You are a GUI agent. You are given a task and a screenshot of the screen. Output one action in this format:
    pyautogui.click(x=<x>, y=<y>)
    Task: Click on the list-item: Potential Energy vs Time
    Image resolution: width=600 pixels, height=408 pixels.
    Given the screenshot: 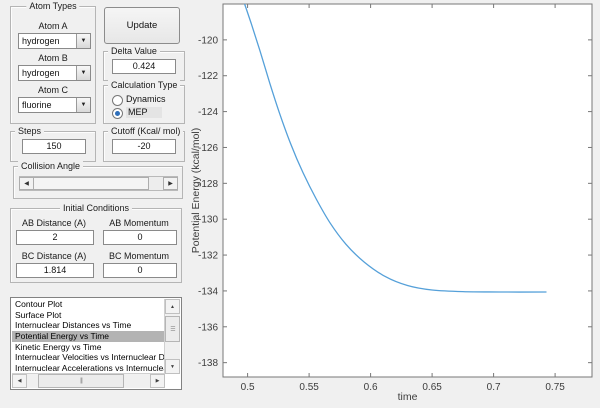 What is the action you would take?
    pyautogui.click(x=88, y=336)
    